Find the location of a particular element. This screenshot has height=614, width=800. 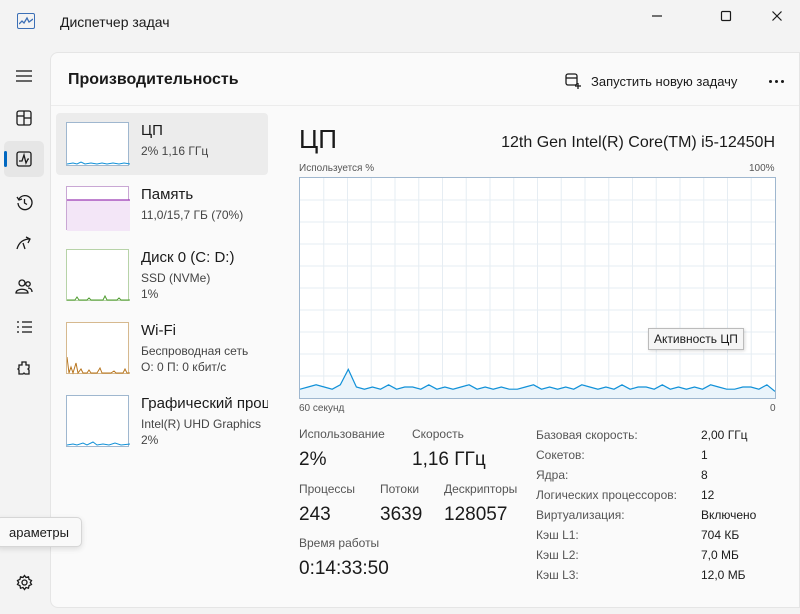

settings-tooltip: араметры is located at coordinates (41, 532).